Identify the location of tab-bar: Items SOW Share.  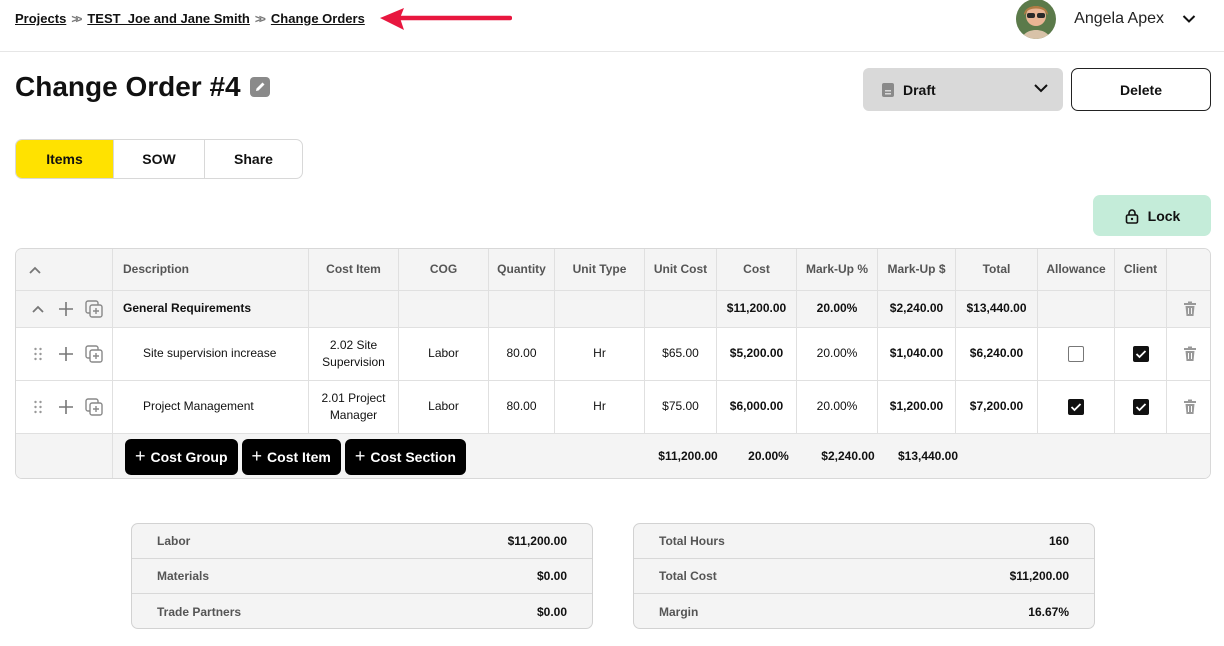
(159, 159).